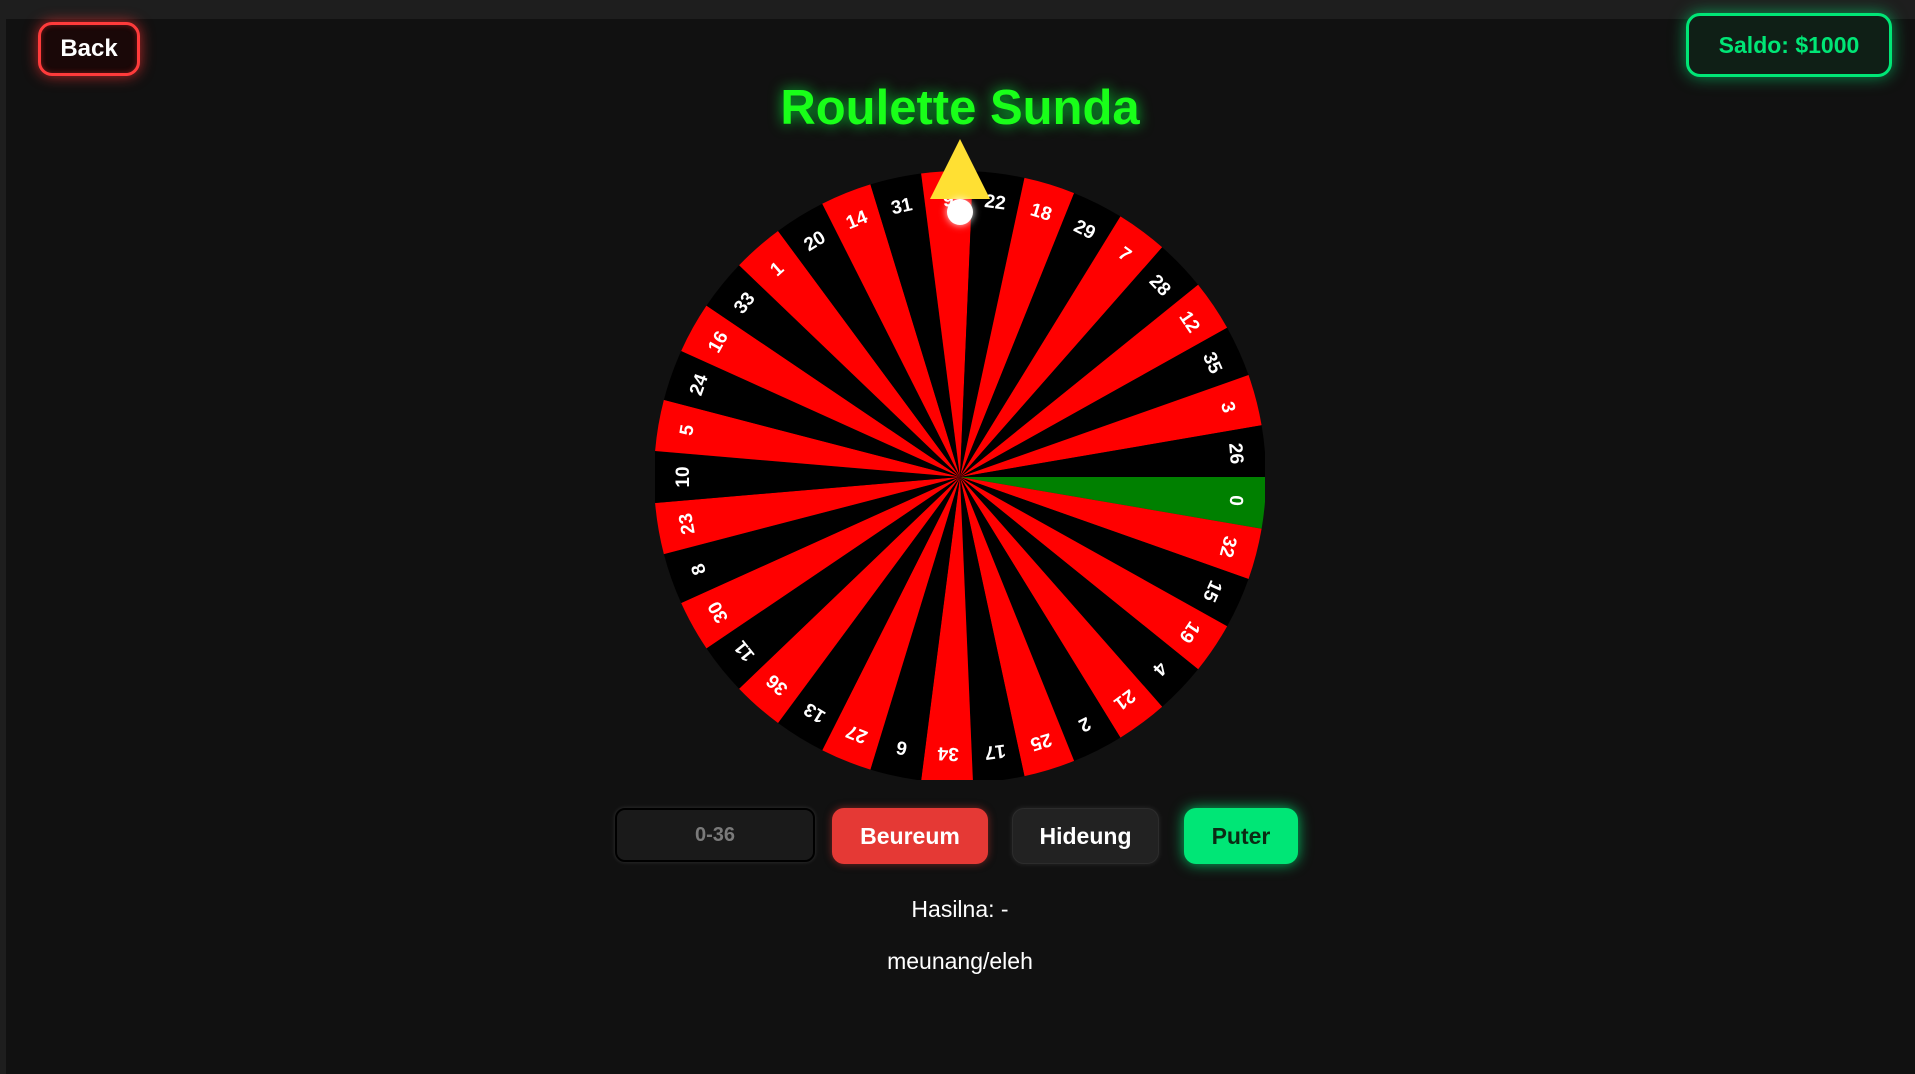 The height and width of the screenshot is (1074, 1915). I want to click on number-input, so click(715, 835).